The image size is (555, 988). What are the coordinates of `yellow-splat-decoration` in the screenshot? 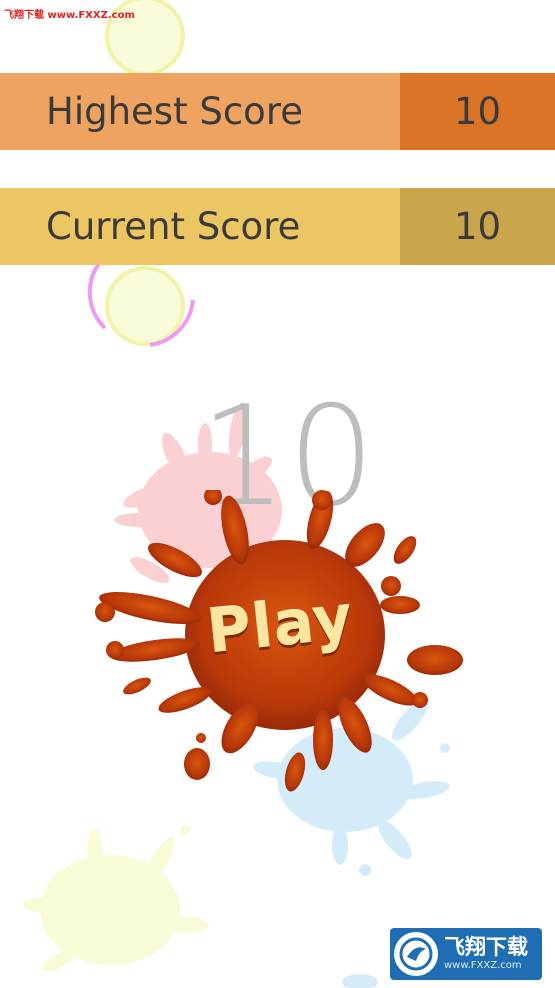 It's located at (116, 898).